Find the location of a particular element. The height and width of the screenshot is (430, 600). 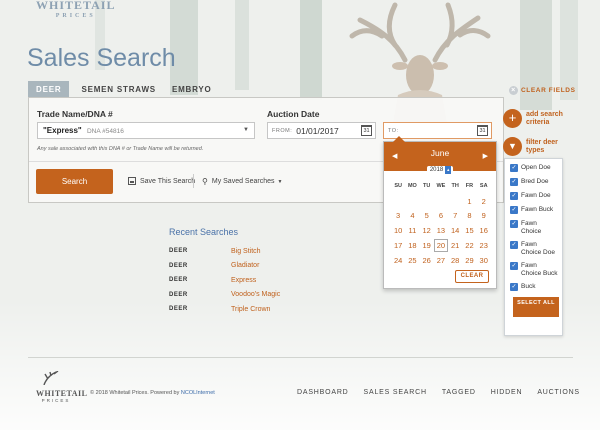

calendar-day: 23 is located at coordinates (484, 245).